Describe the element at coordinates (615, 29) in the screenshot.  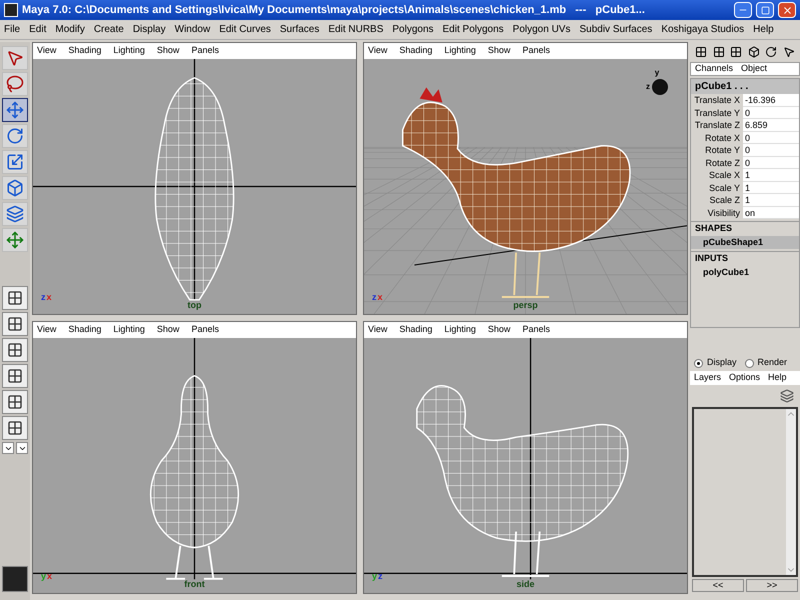
I see `menu-item: Subdiv Surfaces` at that location.